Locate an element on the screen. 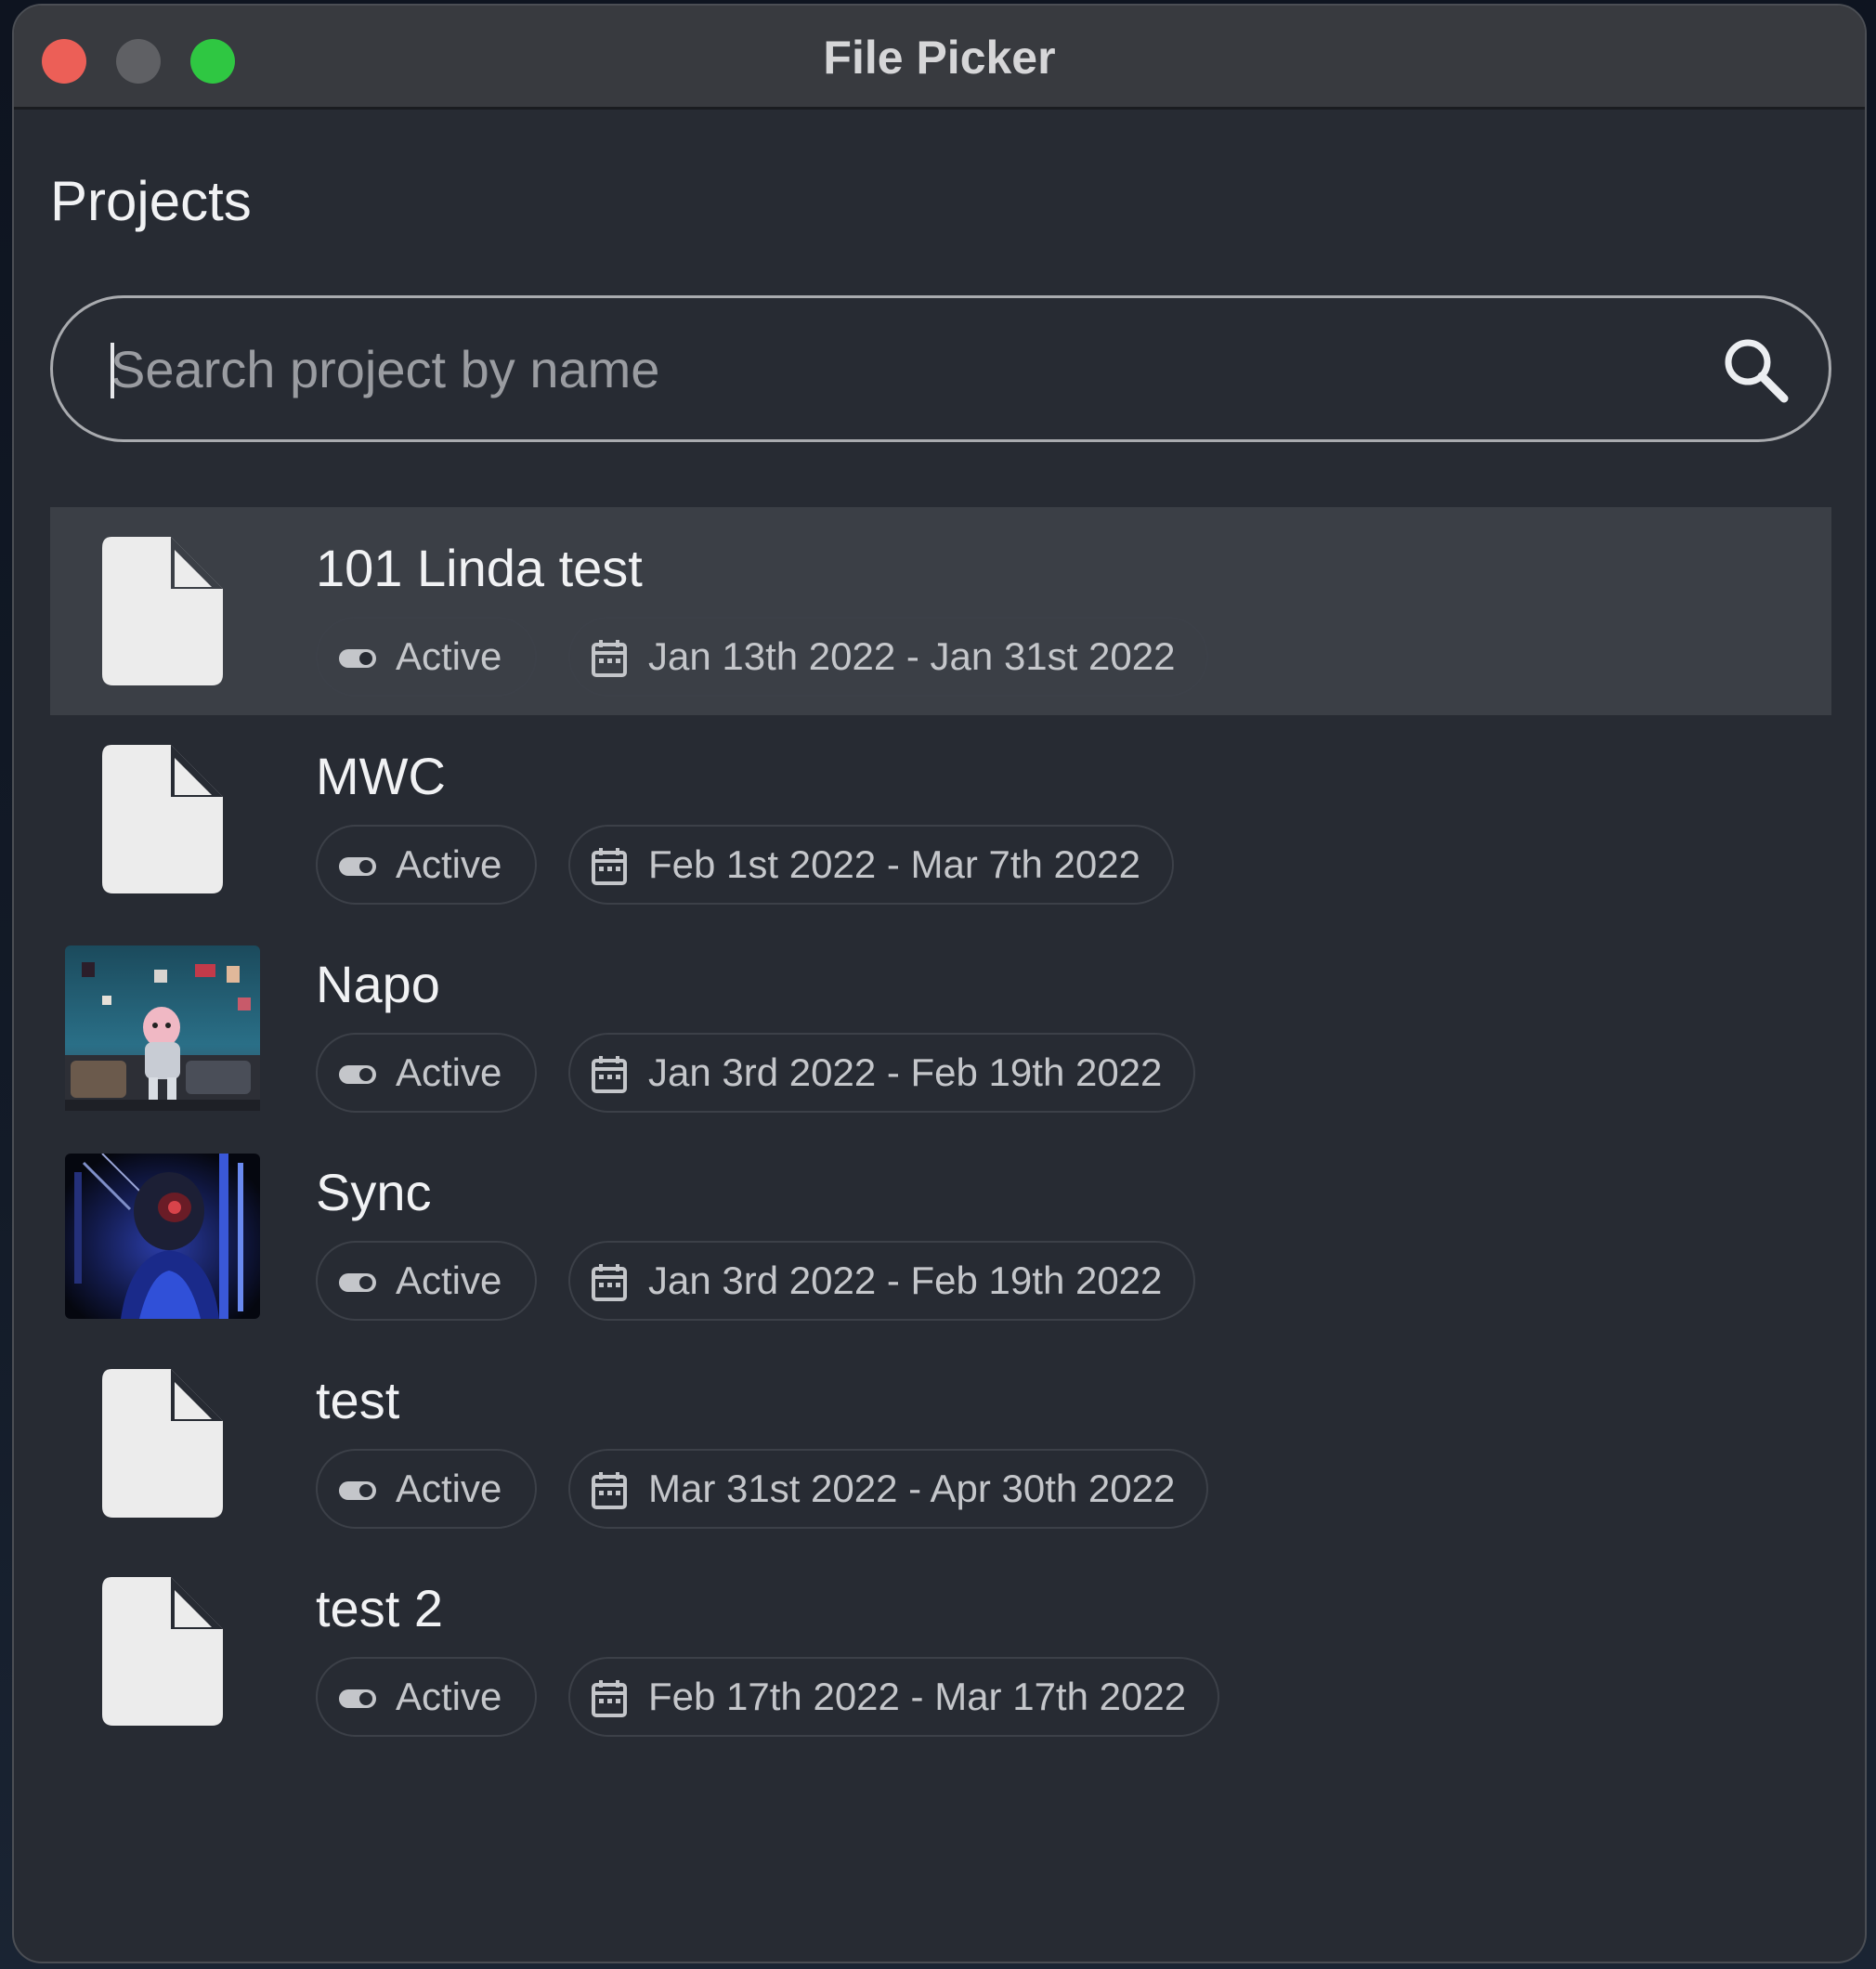  project-row: Napo Active Jan 3rd 2022 - Feb 19th 2022 is located at coordinates (940, 1027).